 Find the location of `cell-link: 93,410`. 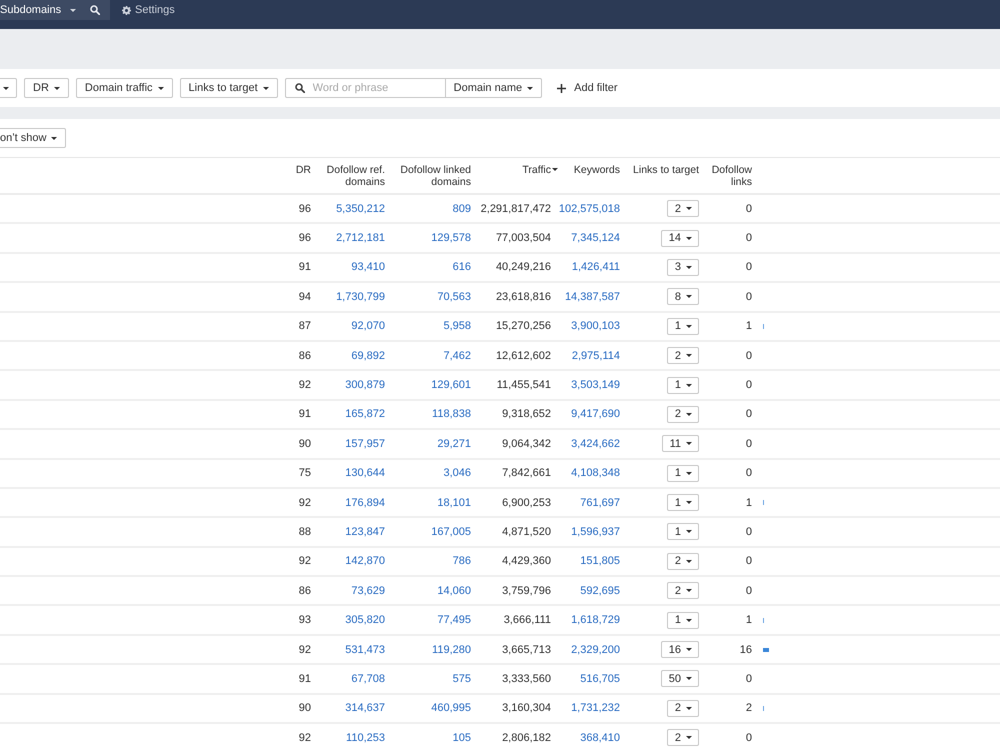

cell-link: 93,410 is located at coordinates (368, 267).